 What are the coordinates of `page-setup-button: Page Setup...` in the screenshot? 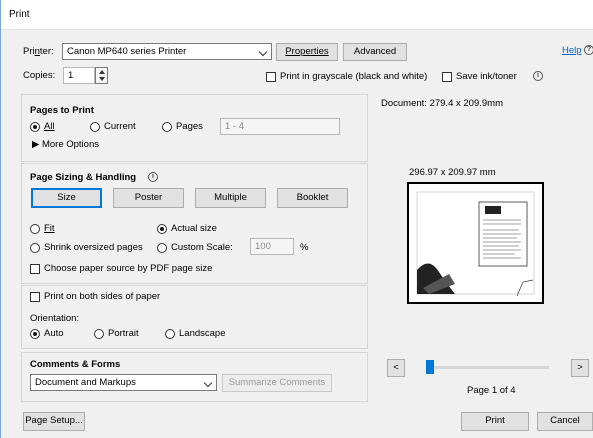 It's located at (54, 421).